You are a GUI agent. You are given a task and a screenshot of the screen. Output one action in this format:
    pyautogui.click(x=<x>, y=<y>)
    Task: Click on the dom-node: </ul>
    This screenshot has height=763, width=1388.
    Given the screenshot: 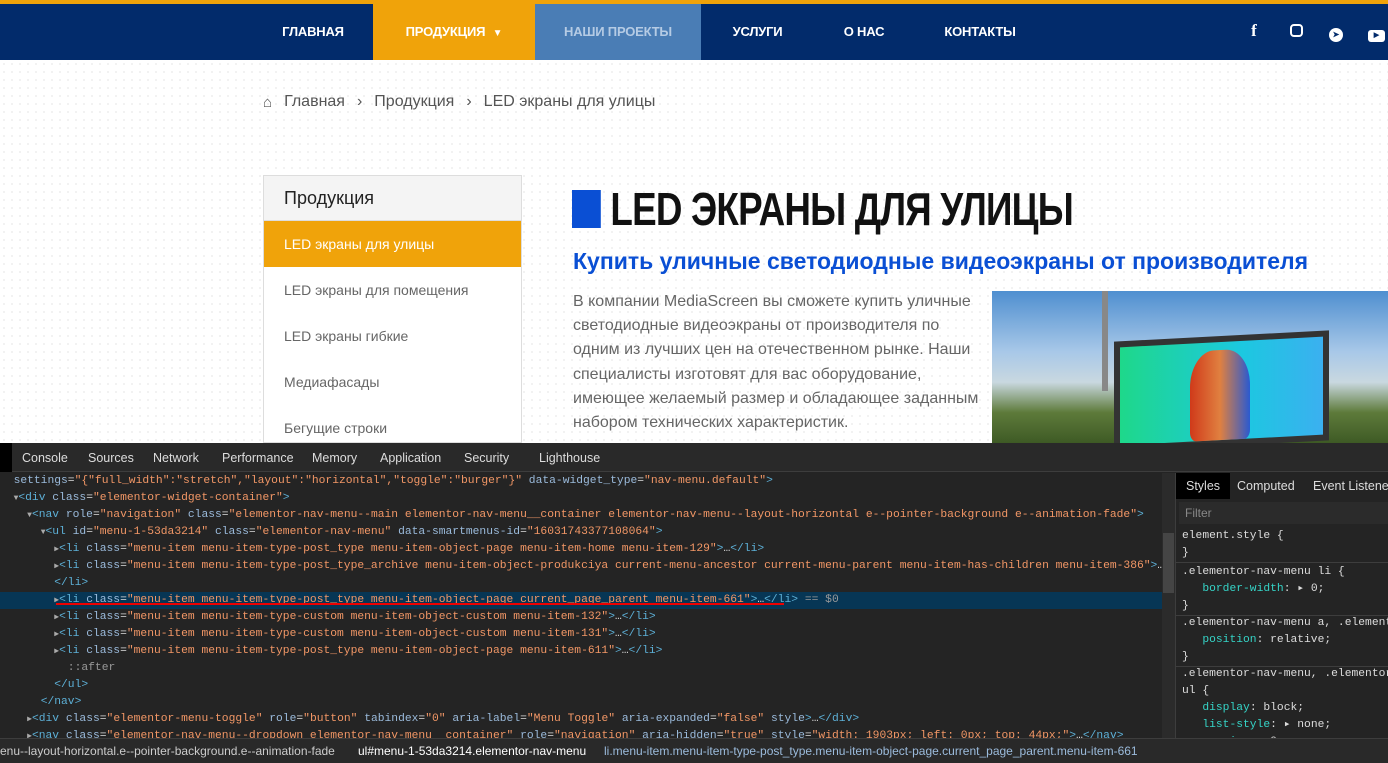 What is the action you would take?
    pyautogui.click(x=581, y=685)
    